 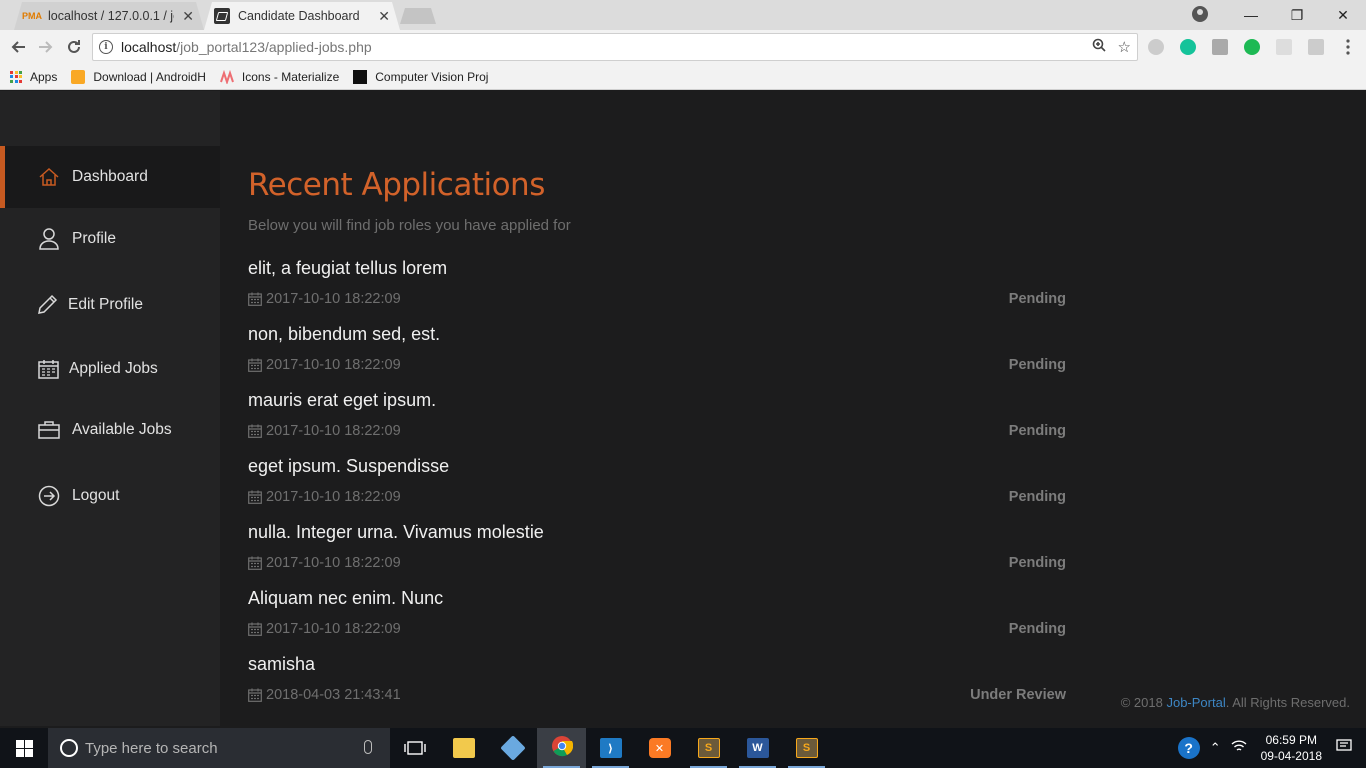 What do you see at coordinates (348, 466) in the screenshot?
I see `application-title: eget ipsum. Suspendisse` at bounding box center [348, 466].